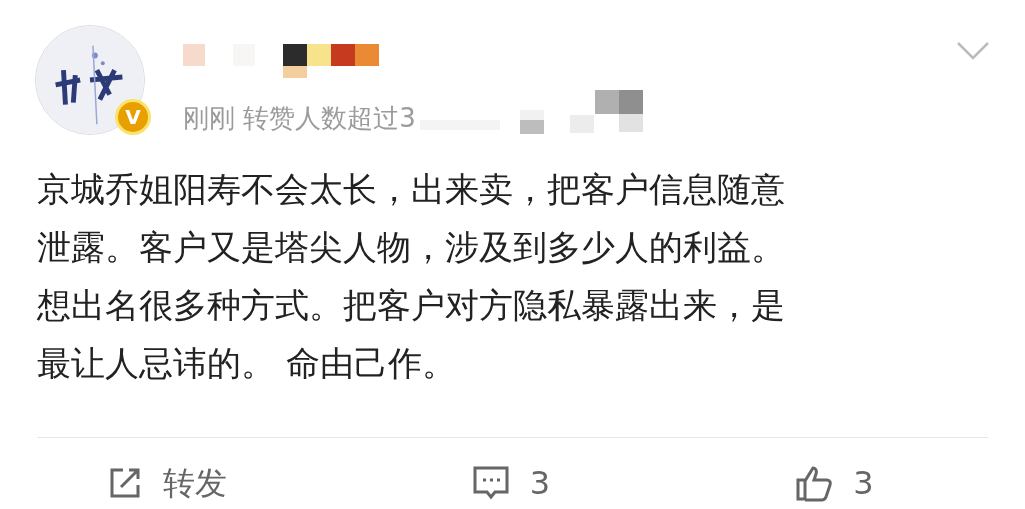 This screenshot has height=509, width=1025. Describe the element at coordinates (814, 483) in the screenshot. I see `thumbs-up-icon` at that location.